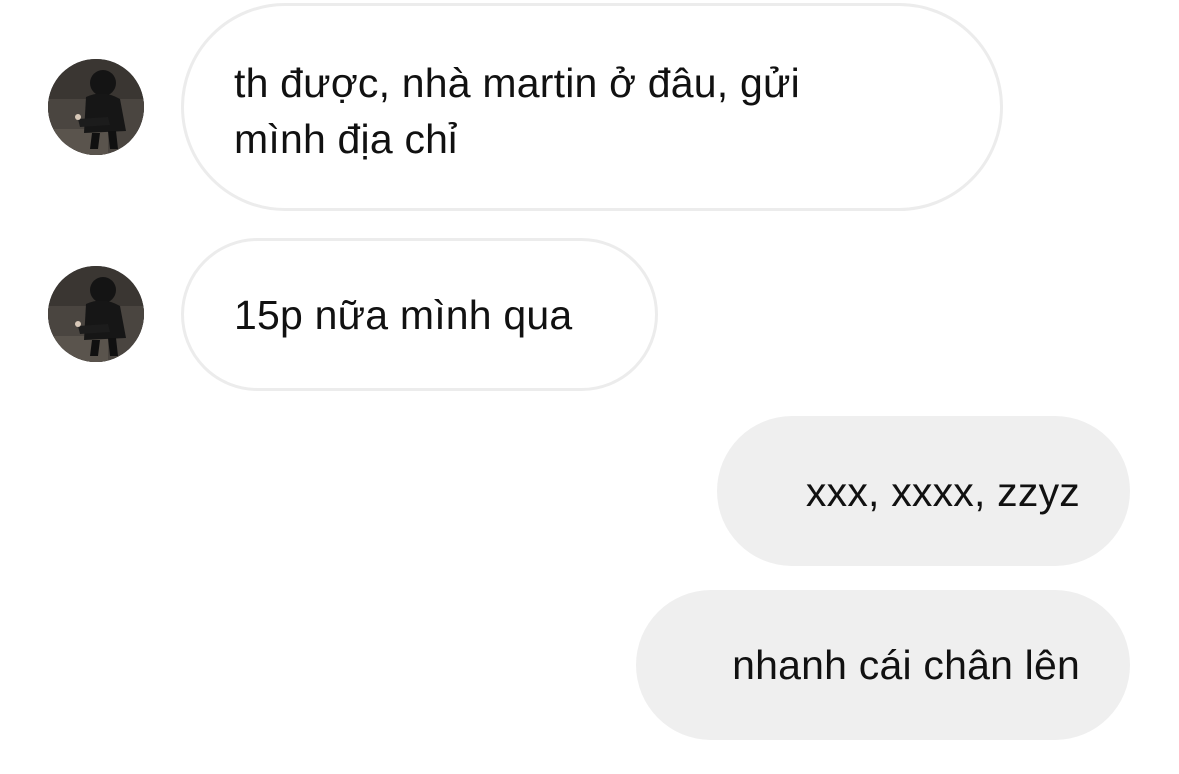  Describe the element at coordinates (942, 492) in the screenshot. I see `message-text: xxx, xxxx, zzyz` at that location.